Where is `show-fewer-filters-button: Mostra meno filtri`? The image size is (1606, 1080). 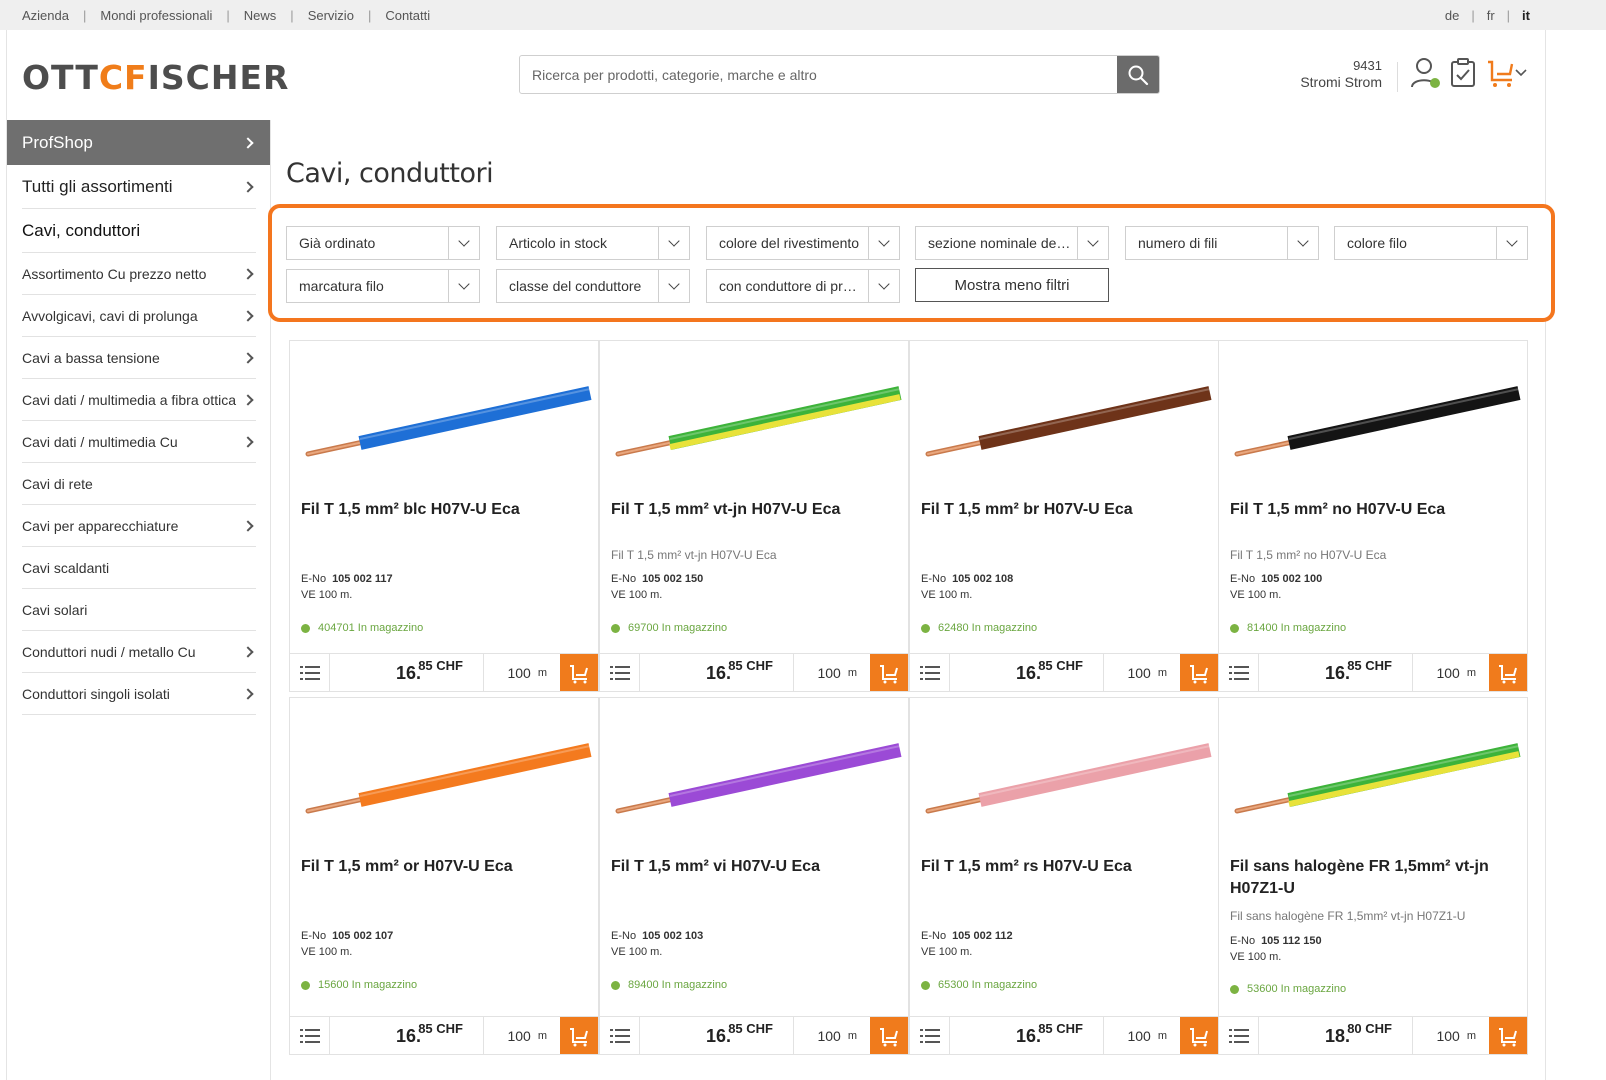
show-fewer-filters-button: Mostra meno filtri is located at coordinates (1012, 285).